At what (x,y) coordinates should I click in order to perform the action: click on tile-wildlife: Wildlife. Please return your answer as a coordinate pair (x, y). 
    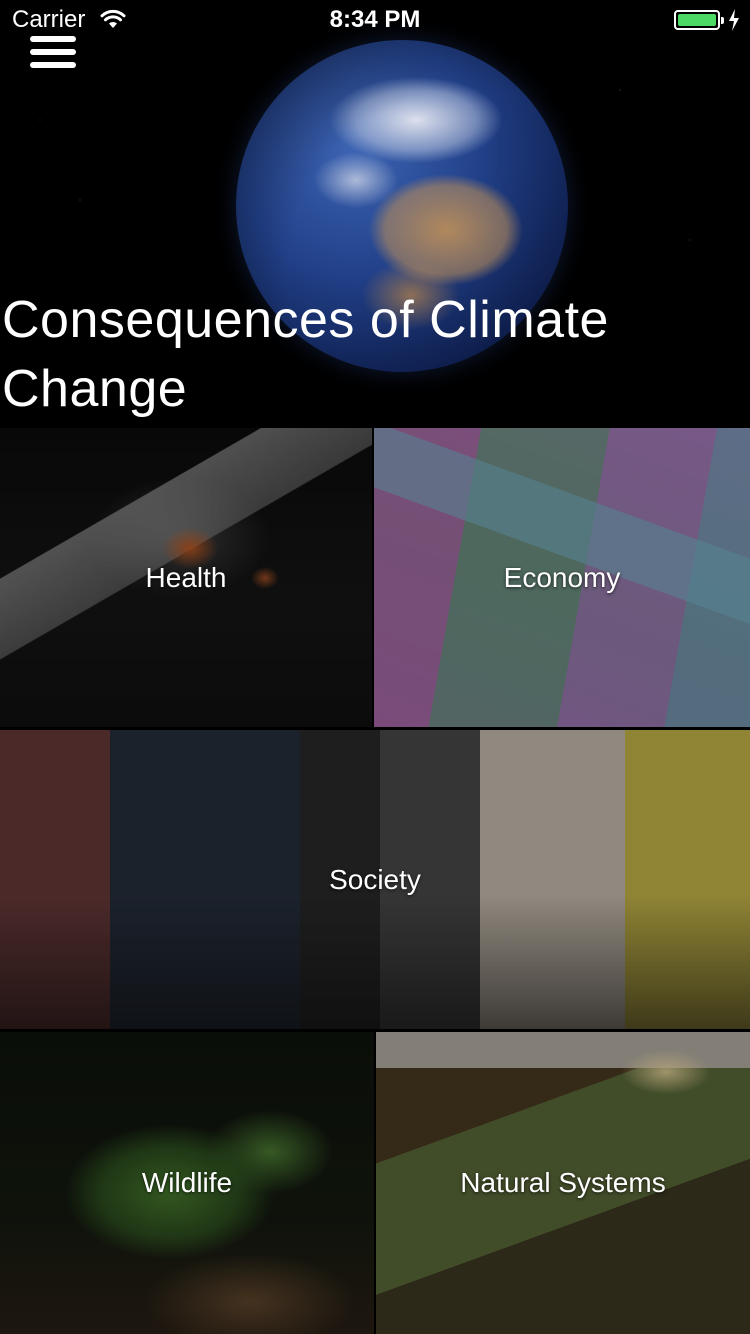
    Looking at the image, I should click on (187, 1183).